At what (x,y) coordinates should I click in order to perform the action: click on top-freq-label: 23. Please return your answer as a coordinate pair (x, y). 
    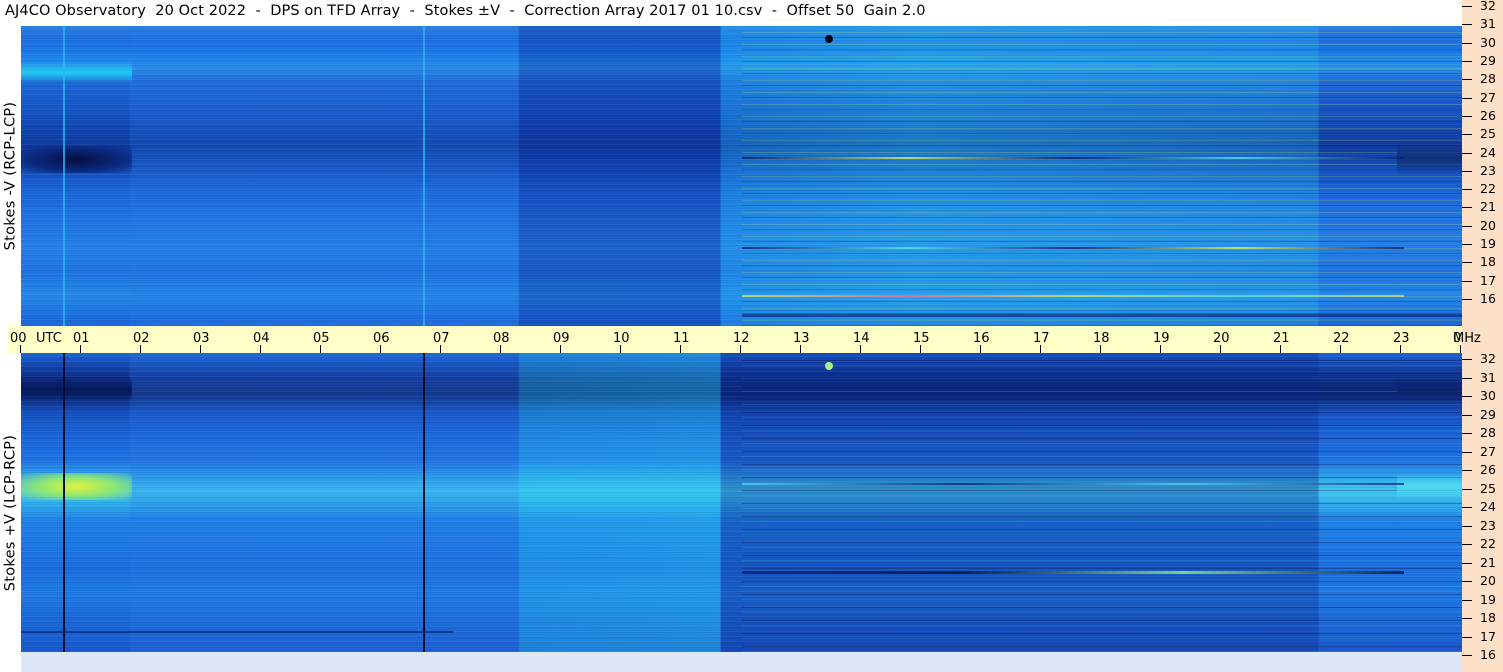
    Looking at the image, I should click on (1488, 170).